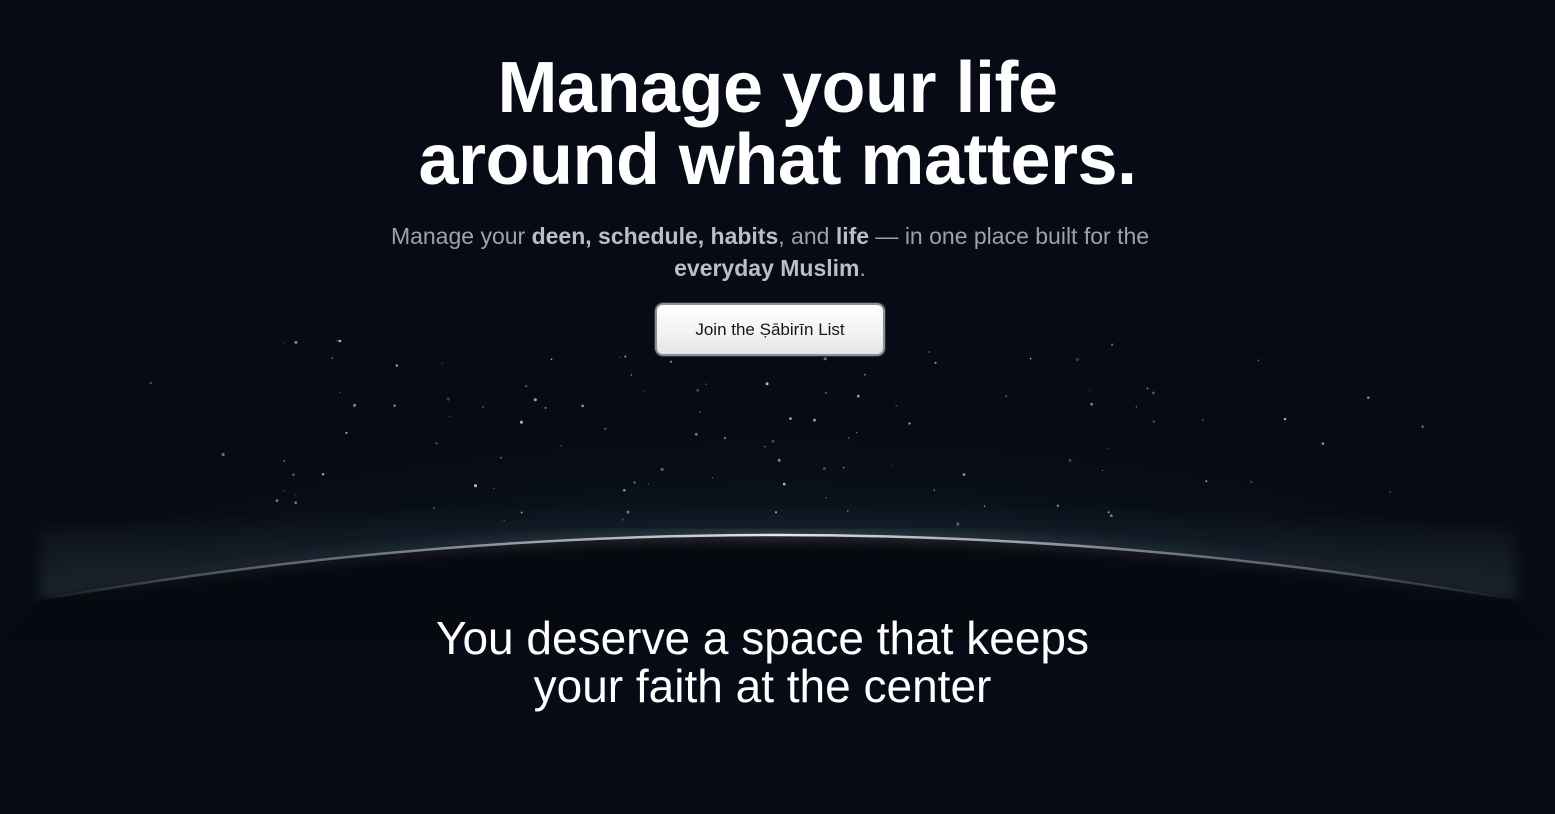  I want to click on subhead-bold-1: deen, schedule, habits, so click(655, 236).